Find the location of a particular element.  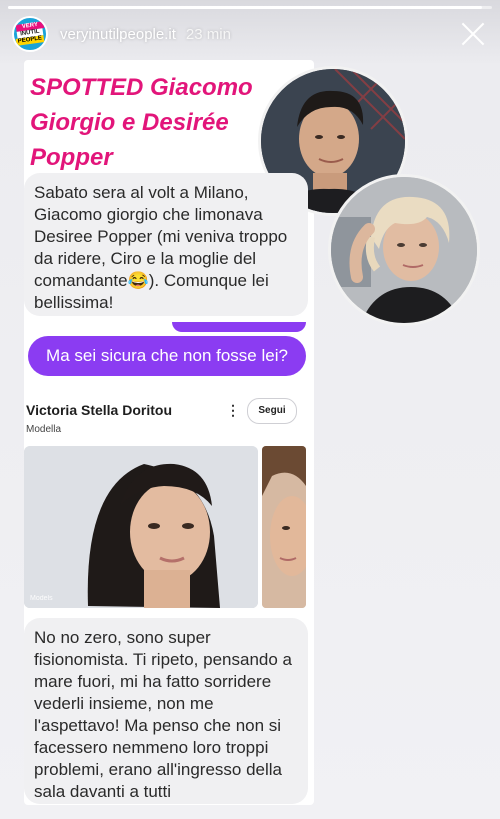

sent-message-reply: Ma sei sicura che non fosse lei? is located at coordinates (167, 356).